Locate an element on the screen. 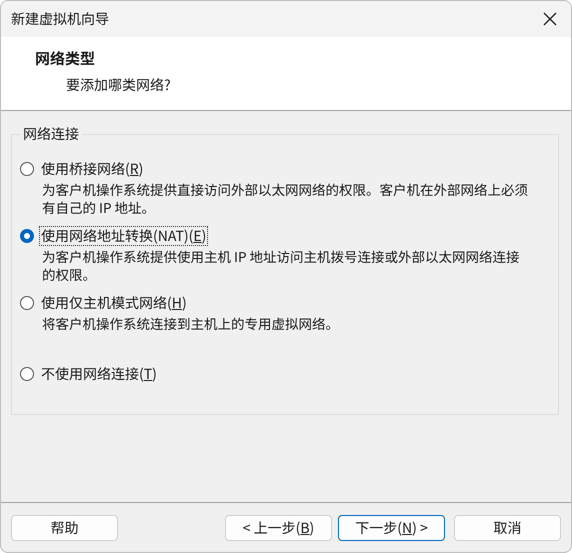 The image size is (572, 553). cancel-button: 取消 is located at coordinates (507, 527).